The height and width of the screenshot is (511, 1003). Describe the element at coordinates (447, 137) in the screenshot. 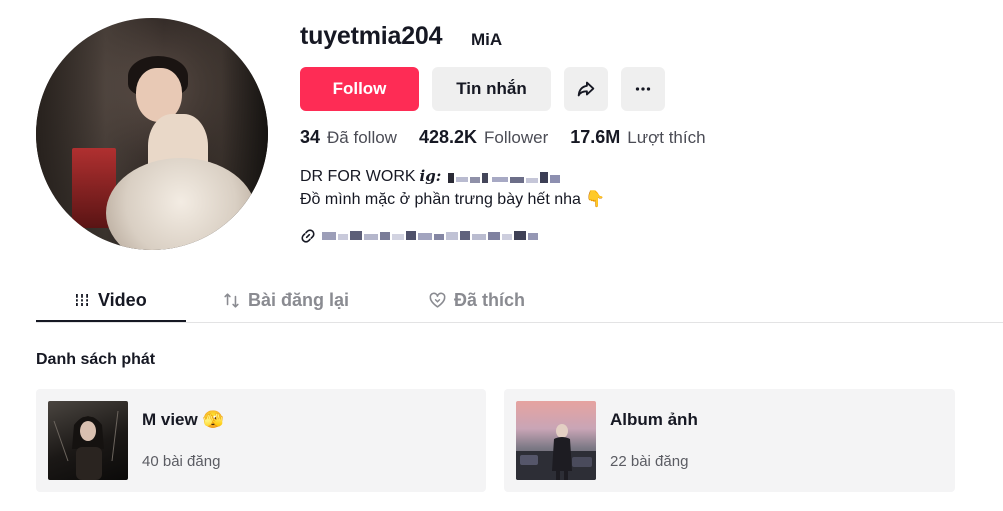

I see `stat-number: 428.2K` at that location.